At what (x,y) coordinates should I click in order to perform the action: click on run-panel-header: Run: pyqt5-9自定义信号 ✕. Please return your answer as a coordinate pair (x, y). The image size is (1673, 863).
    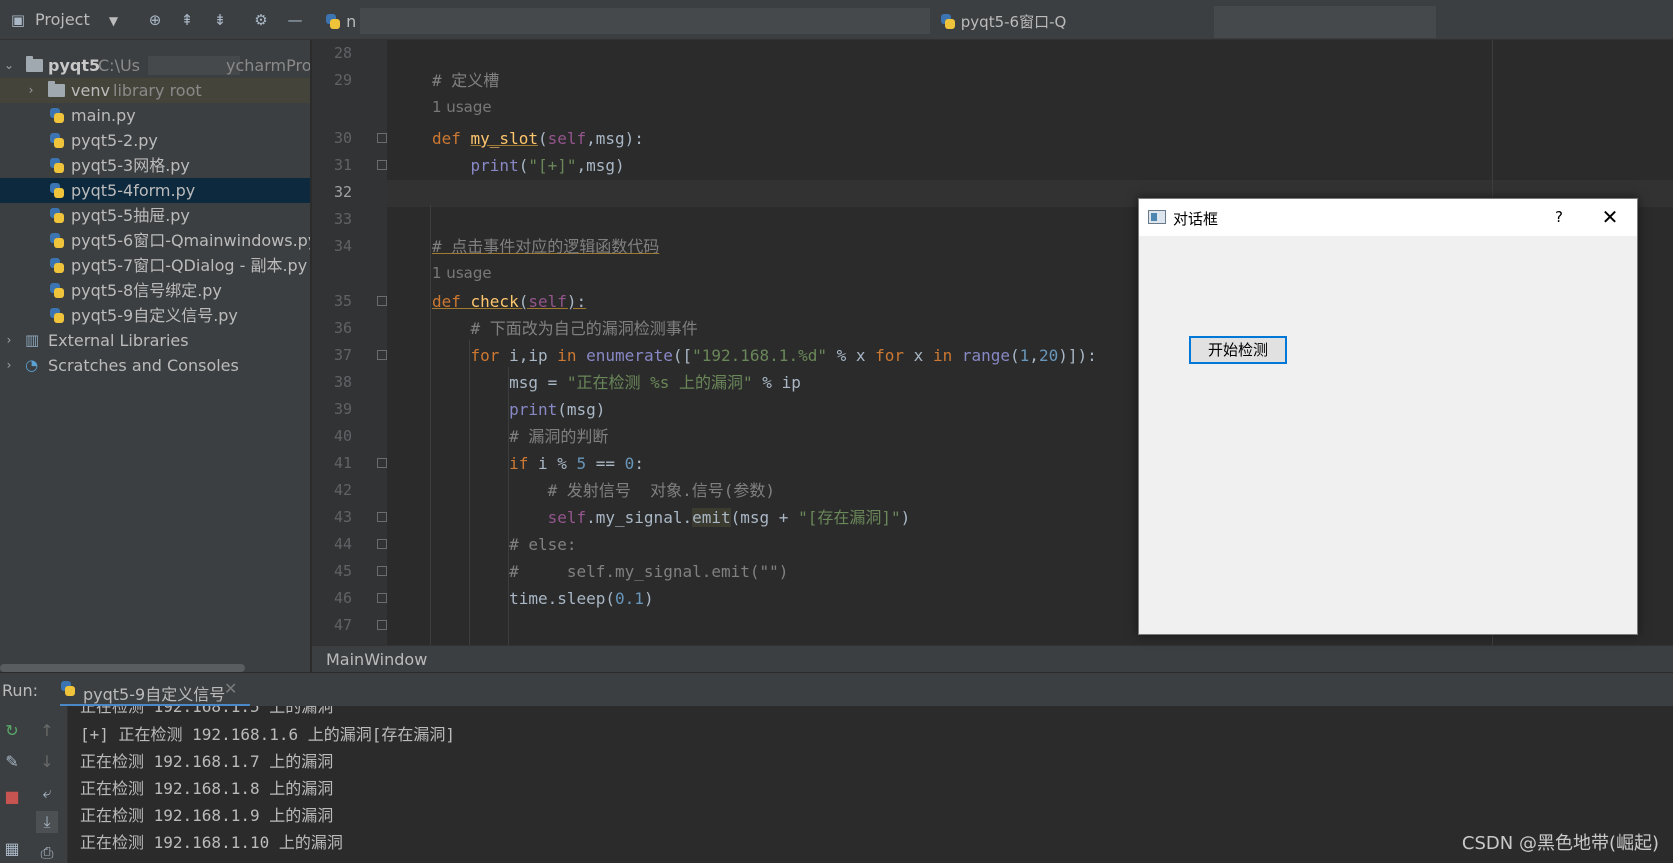
    Looking at the image, I should click on (836, 689).